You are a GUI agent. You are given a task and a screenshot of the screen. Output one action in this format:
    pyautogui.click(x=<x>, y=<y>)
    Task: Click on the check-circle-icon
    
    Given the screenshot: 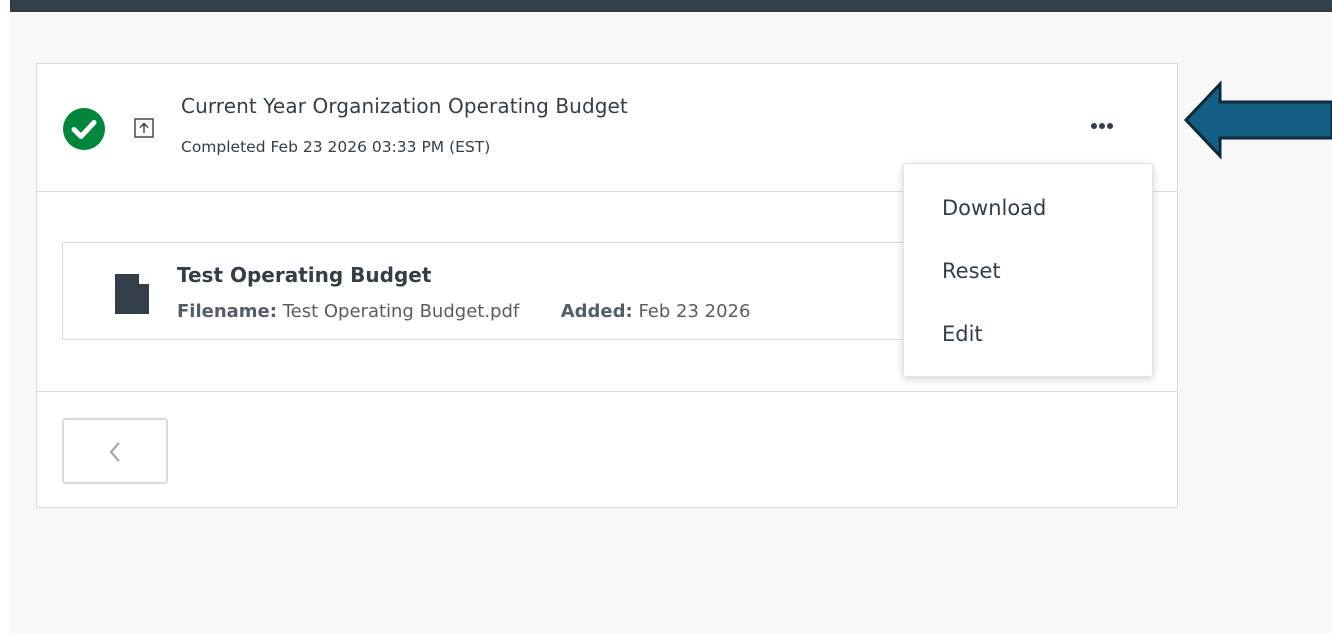 What is the action you would take?
    pyautogui.click(x=84, y=129)
    